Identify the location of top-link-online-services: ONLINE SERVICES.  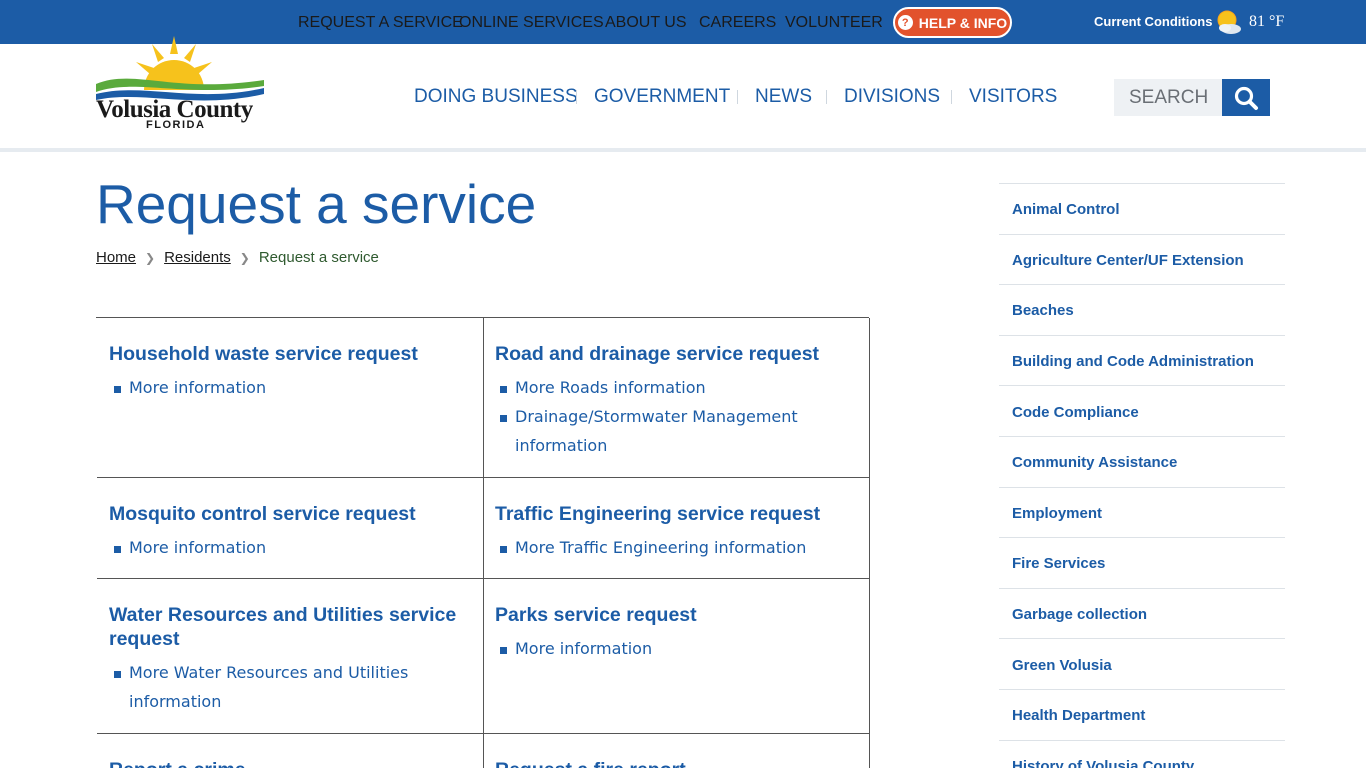
(531, 23).